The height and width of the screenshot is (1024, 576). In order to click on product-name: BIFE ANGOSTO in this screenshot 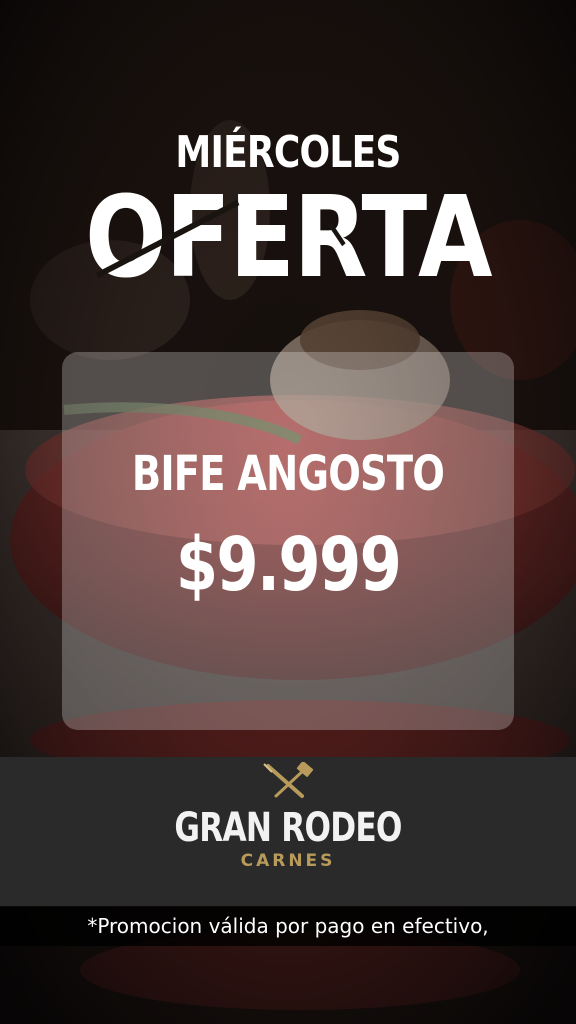, I will do `click(288, 474)`.